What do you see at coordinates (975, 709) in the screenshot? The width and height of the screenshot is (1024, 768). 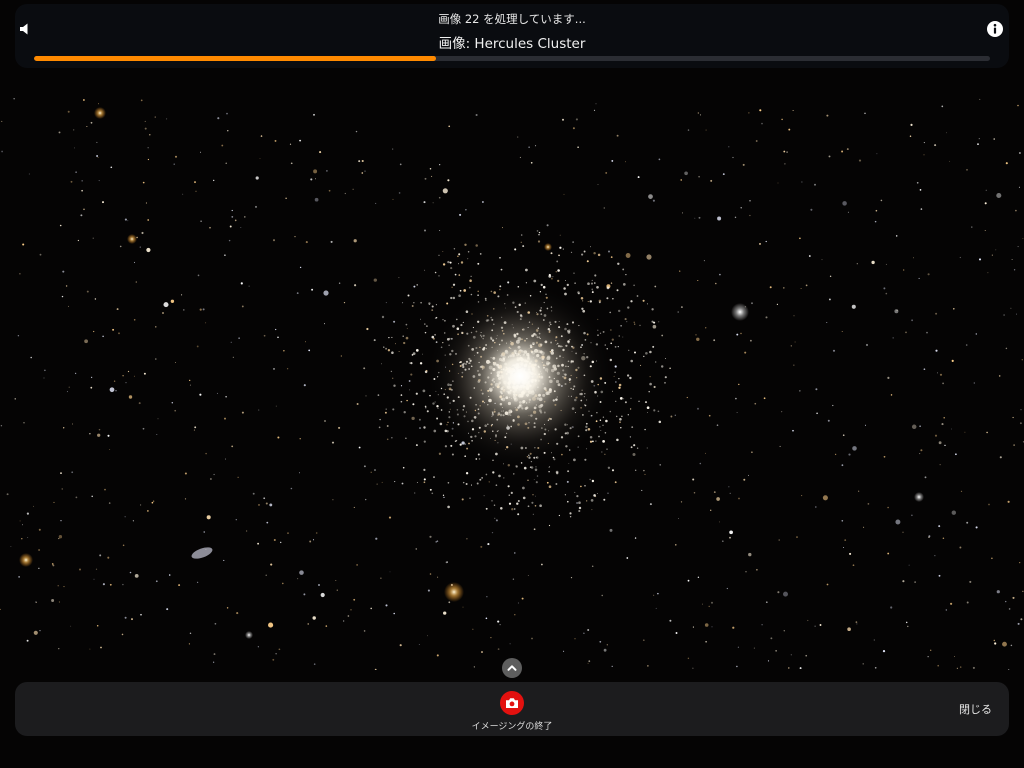 I see `close-button: 閉じる` at bounding box center [975, 709].